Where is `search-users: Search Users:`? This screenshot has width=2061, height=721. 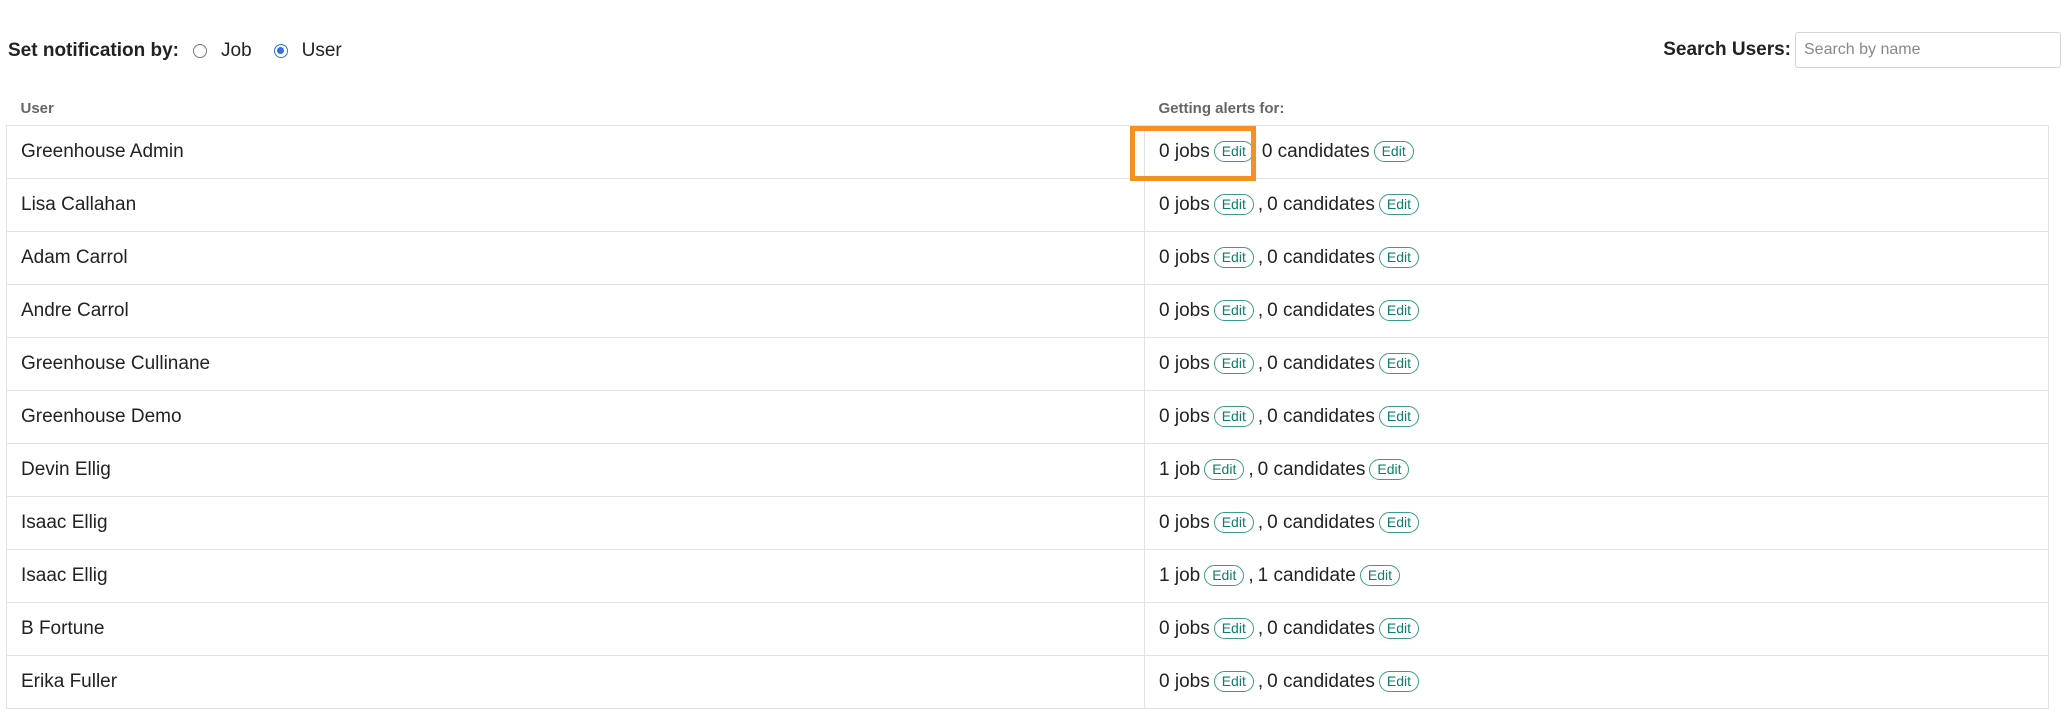
search-users: Search Users: is located at coordinates (1862, 50).